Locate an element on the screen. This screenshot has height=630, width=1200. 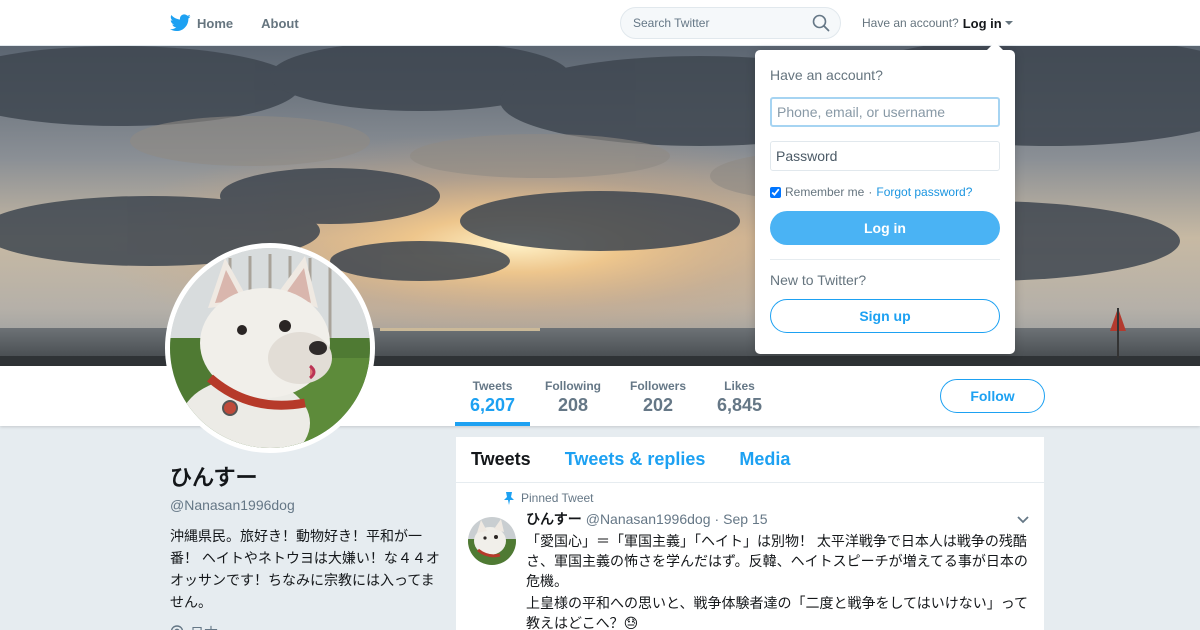
search-input is located at coordinates (711, 23).